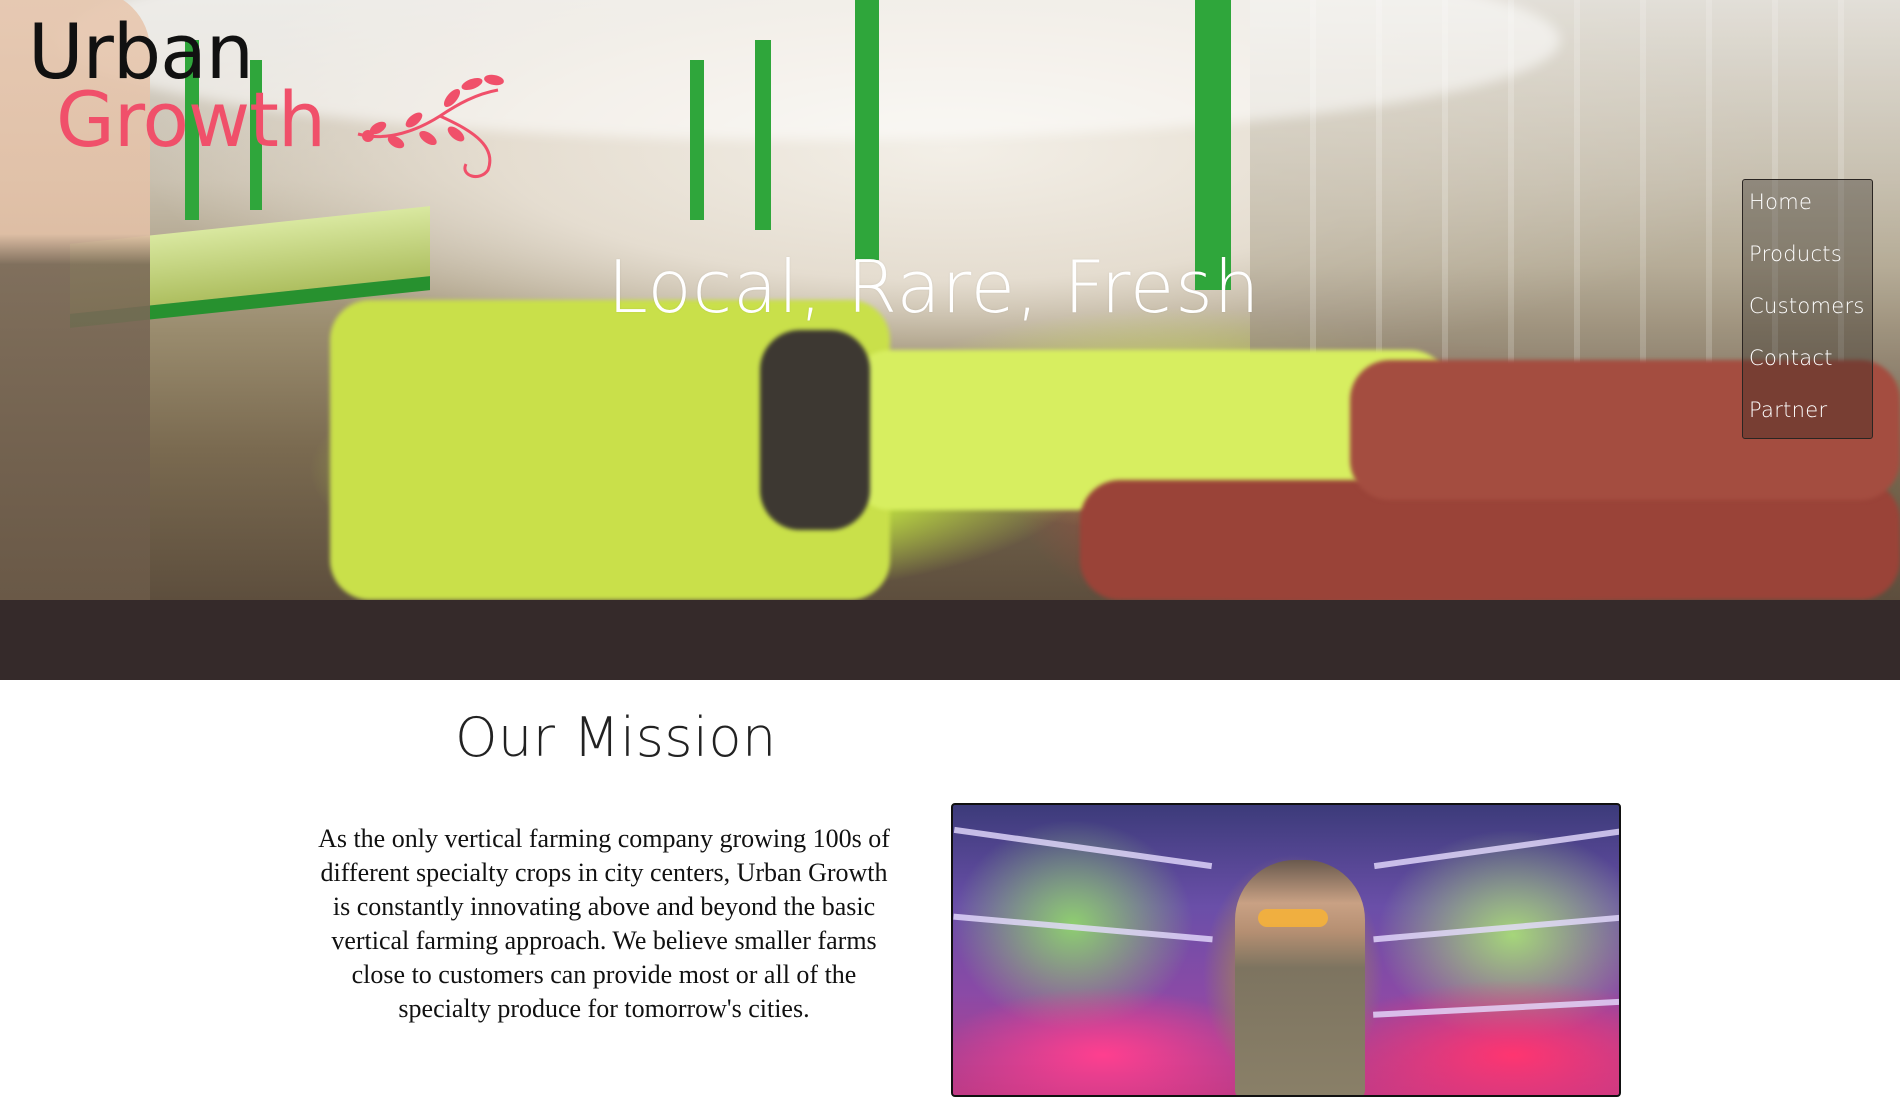 Image resolution: width=1900 pixels, height=1097 pixels. I want to click on hero-walkway, so click(815, 430).